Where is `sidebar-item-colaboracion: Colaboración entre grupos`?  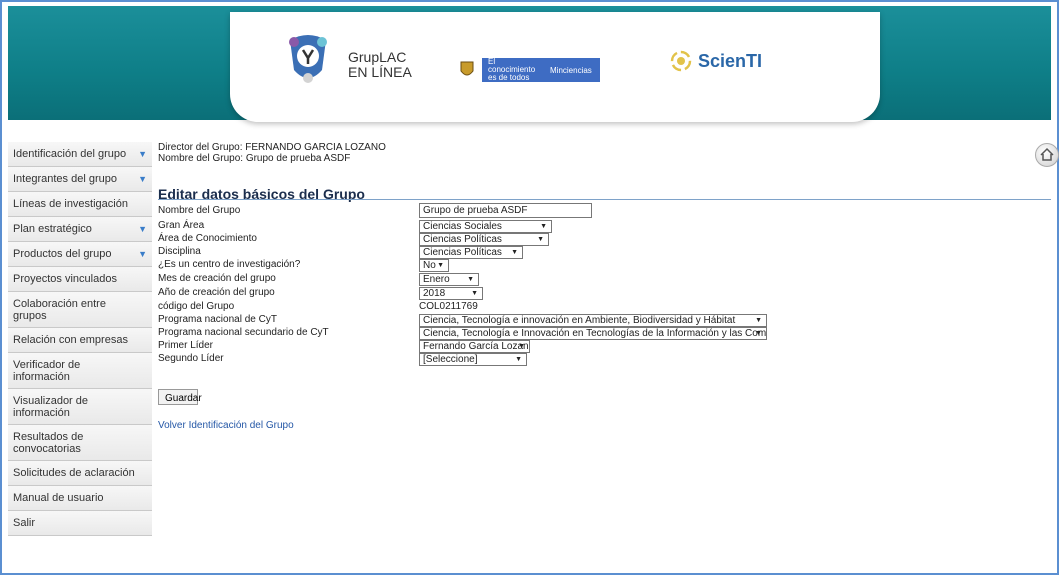 sidebar-item-colaboracion: Colaboración entre grupos is located at coordinates (80, 310).